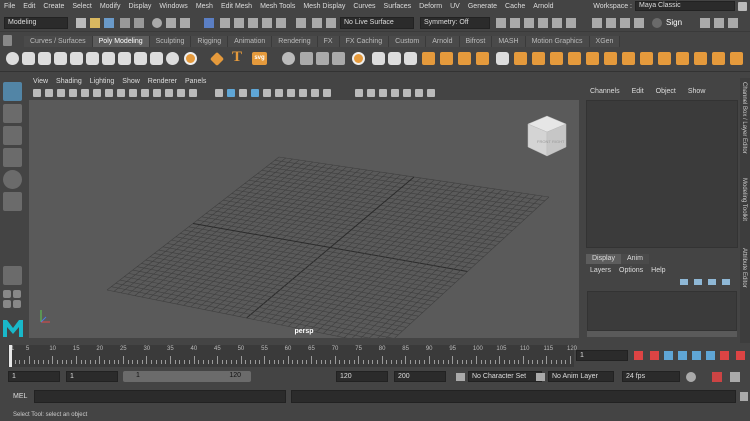 Image resolution: width=750 pixels, height=421 pixels. Describe the element at coordinates (301, 23) in the screenshot. I see `input-output-icon` at that location.